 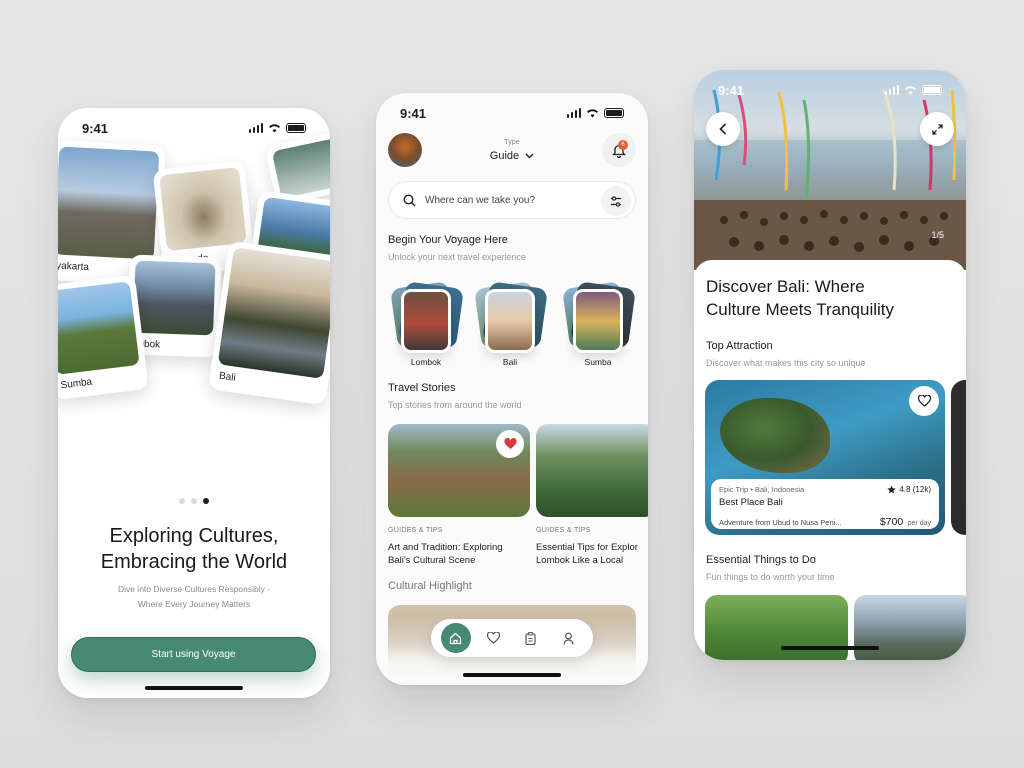 What do you see at coordinates (174, 298) in the screenshot?
I see `volcano-photo` at bounding box center [174, 298].